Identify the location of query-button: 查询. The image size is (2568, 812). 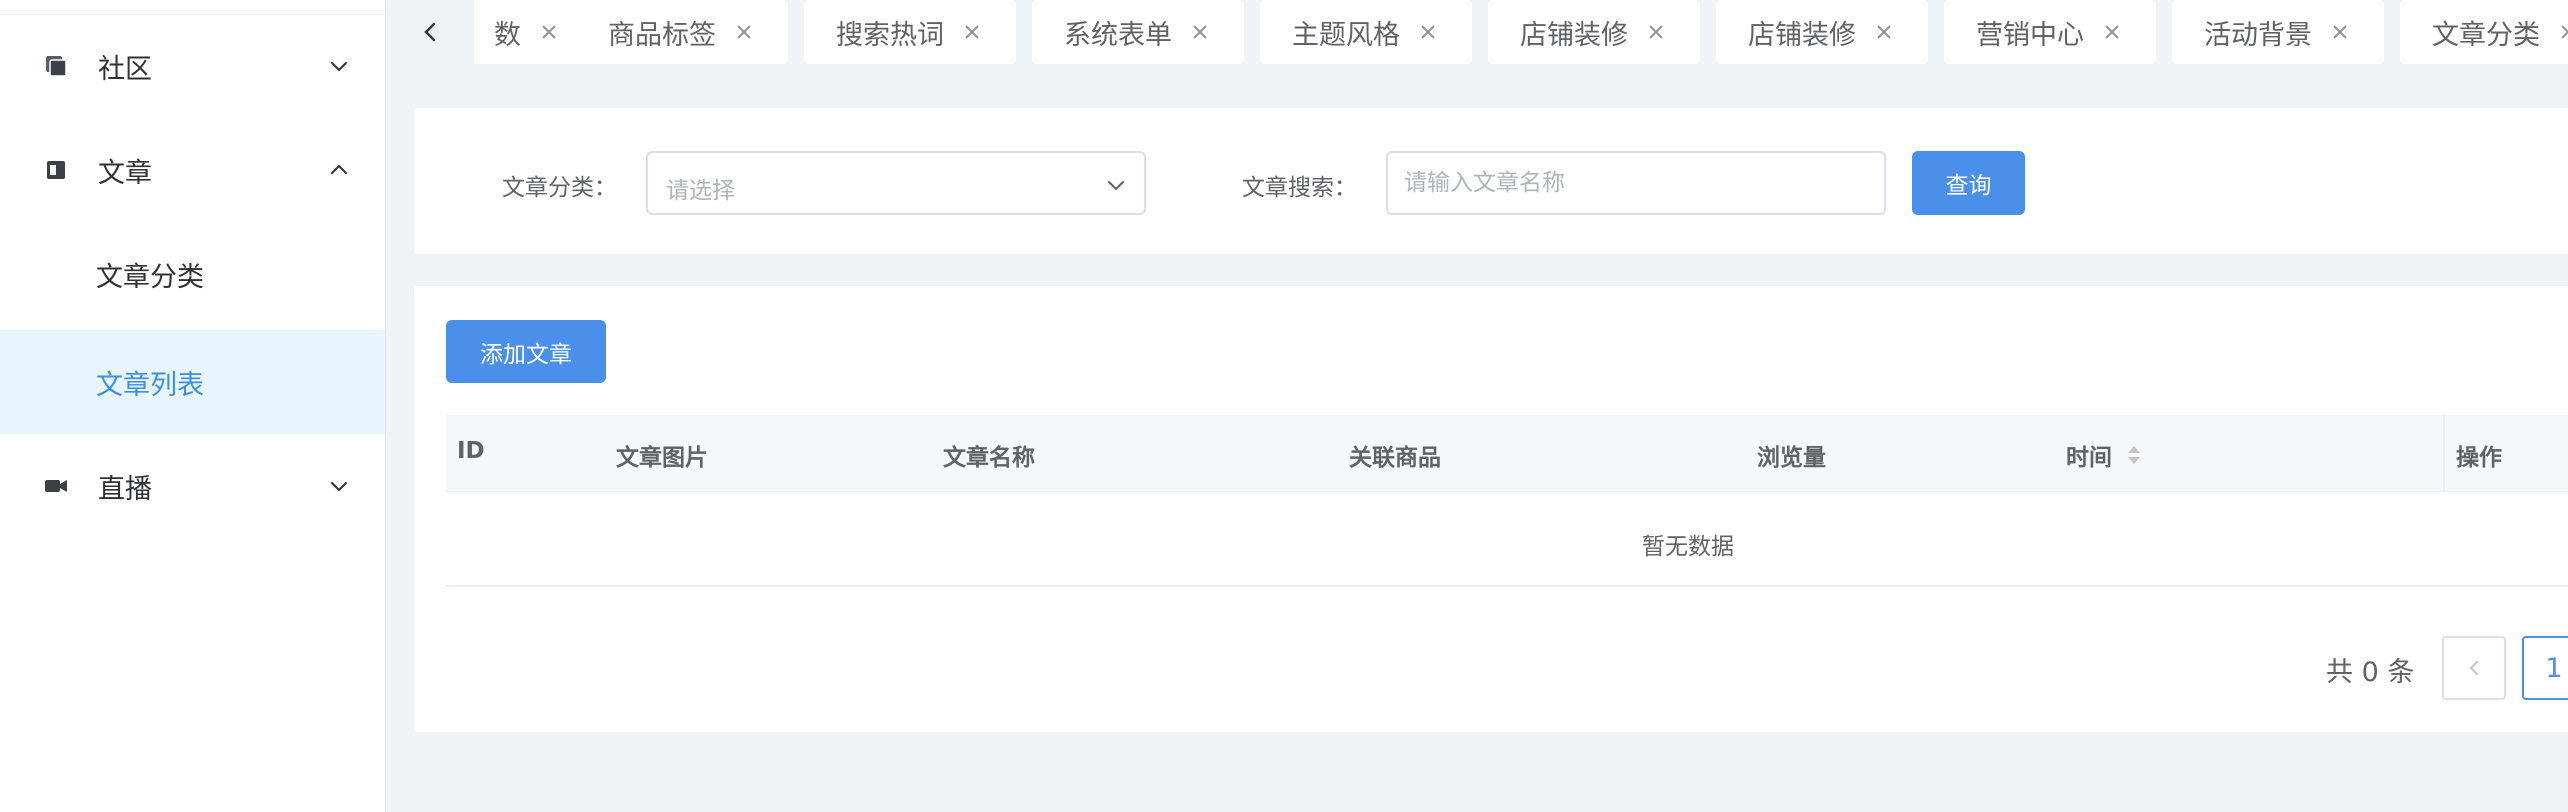
(1968, 183).